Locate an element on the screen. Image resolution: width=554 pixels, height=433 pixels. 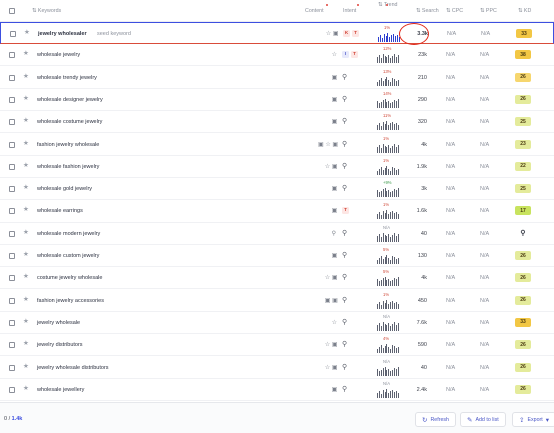
table-row: ★ wholesale gold jewelry ▣ ⚲ +9% 3k N/A N/A 25 is located at coordinates (277, 189).